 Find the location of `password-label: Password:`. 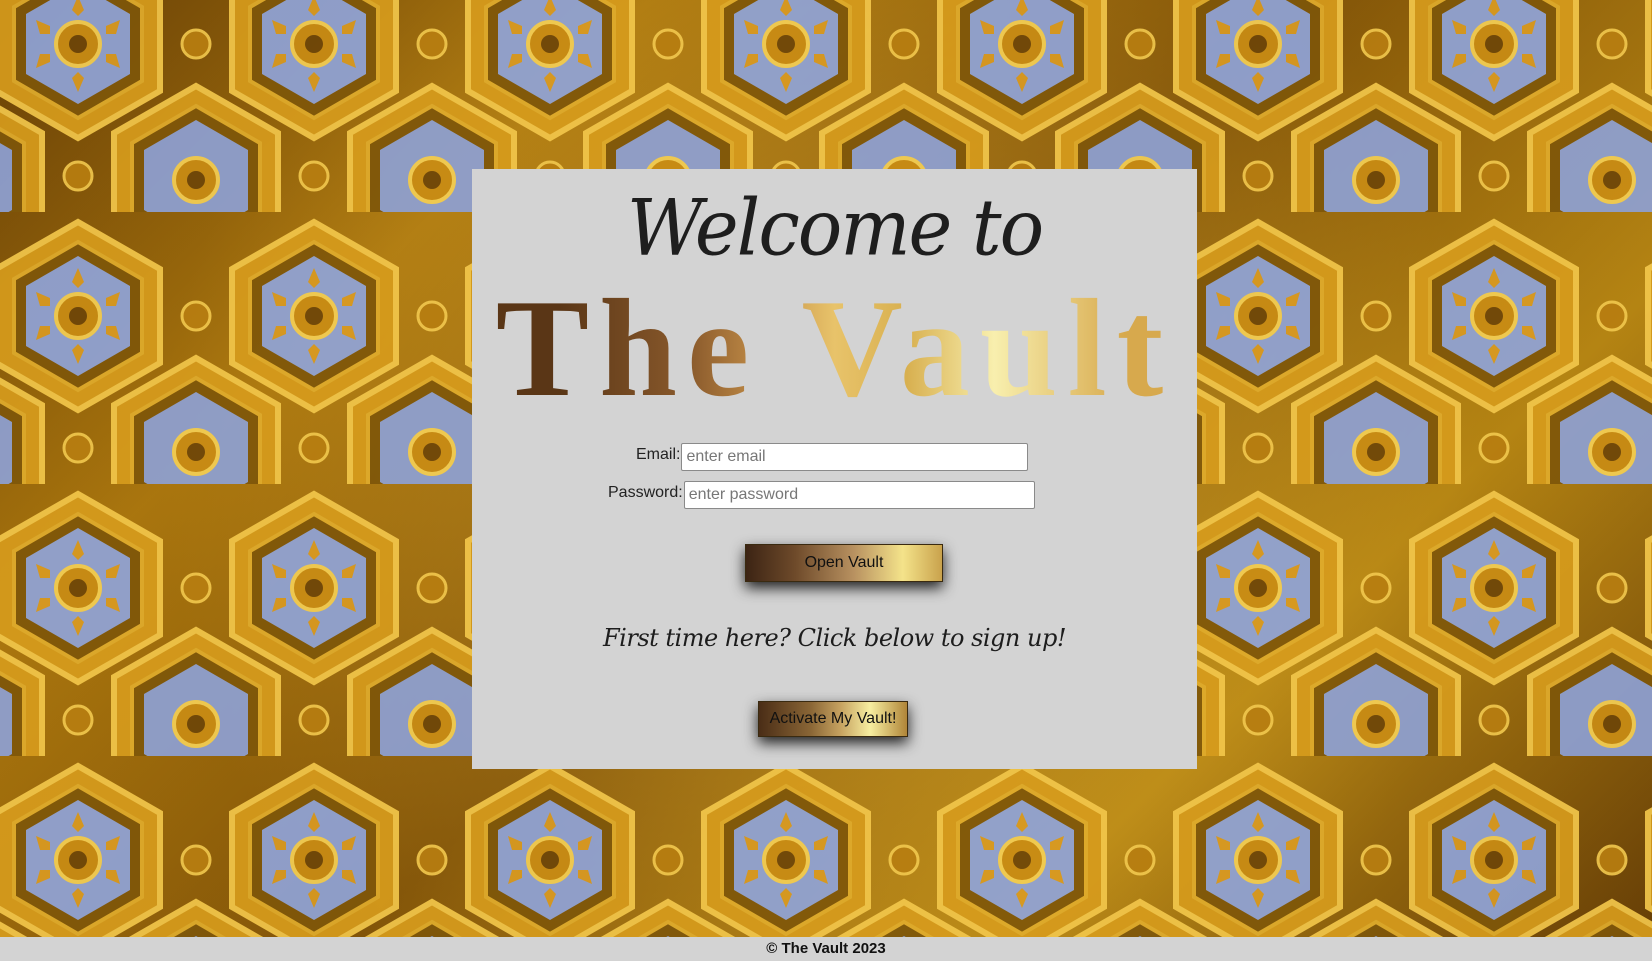

password-label: Password: is located at coordinates (645, 492).